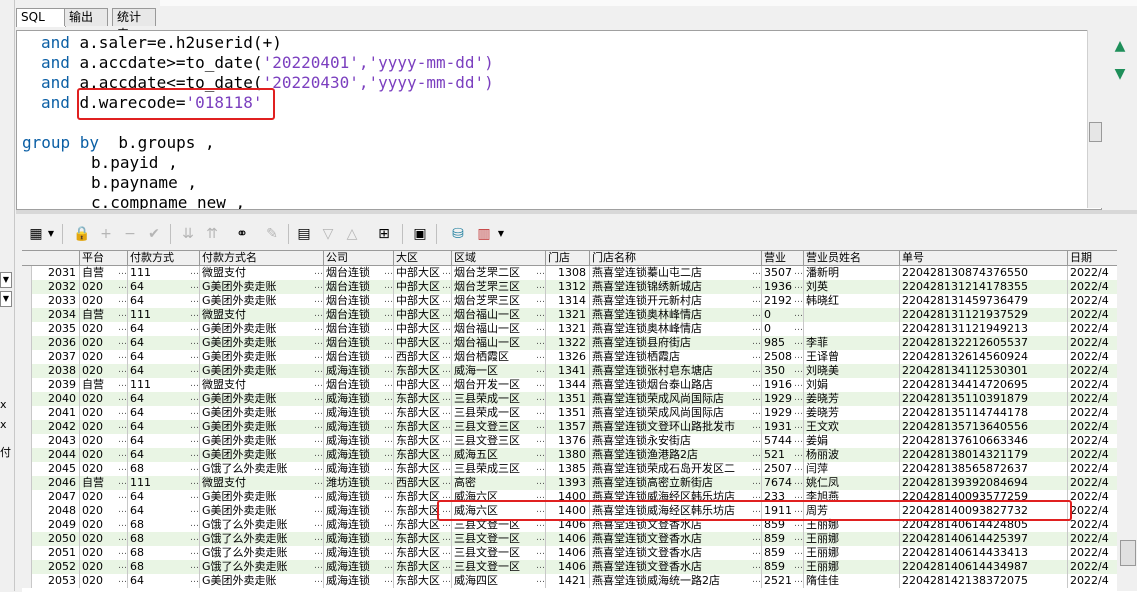 This screenshot has height=592, width=1137. I want to click on column-header, so click(56, 258).